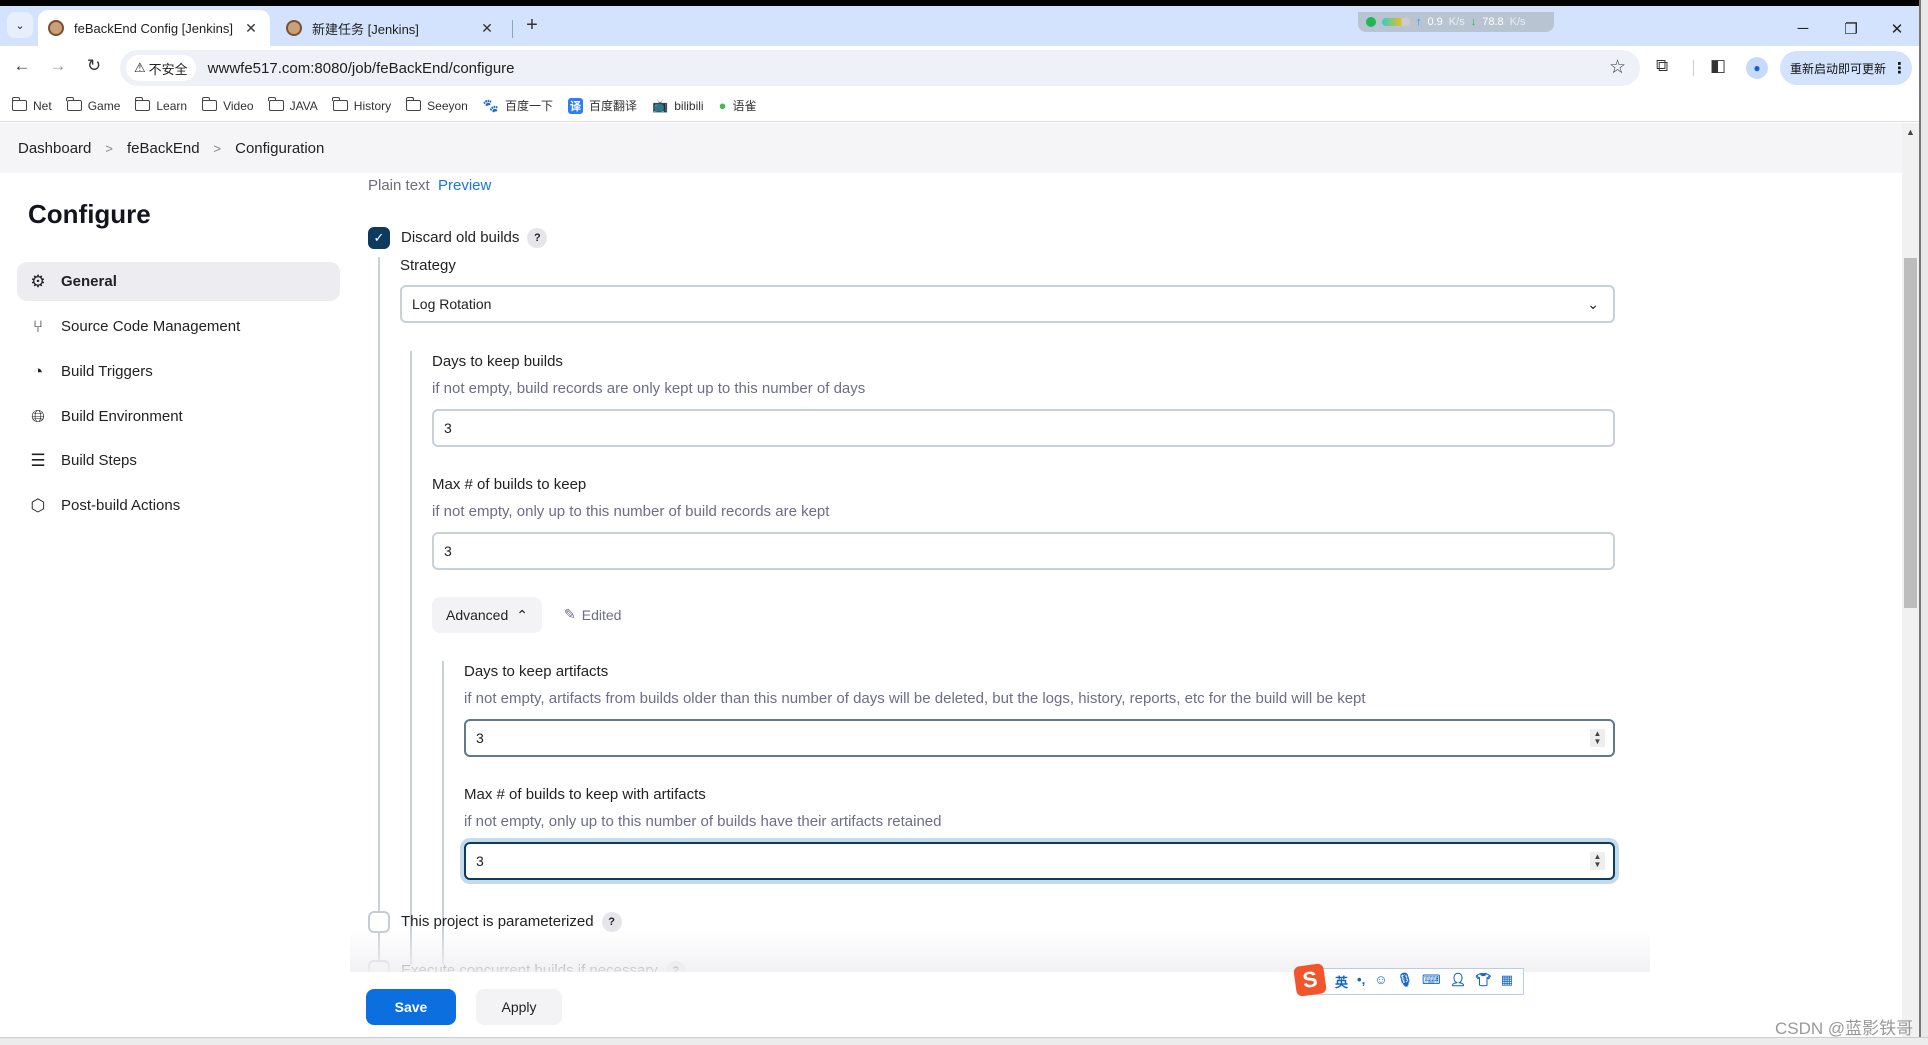 The width and height of the screenshot is (1928, 1045). I want to click on ime-language-toggle: 英, so click(1341, 981).